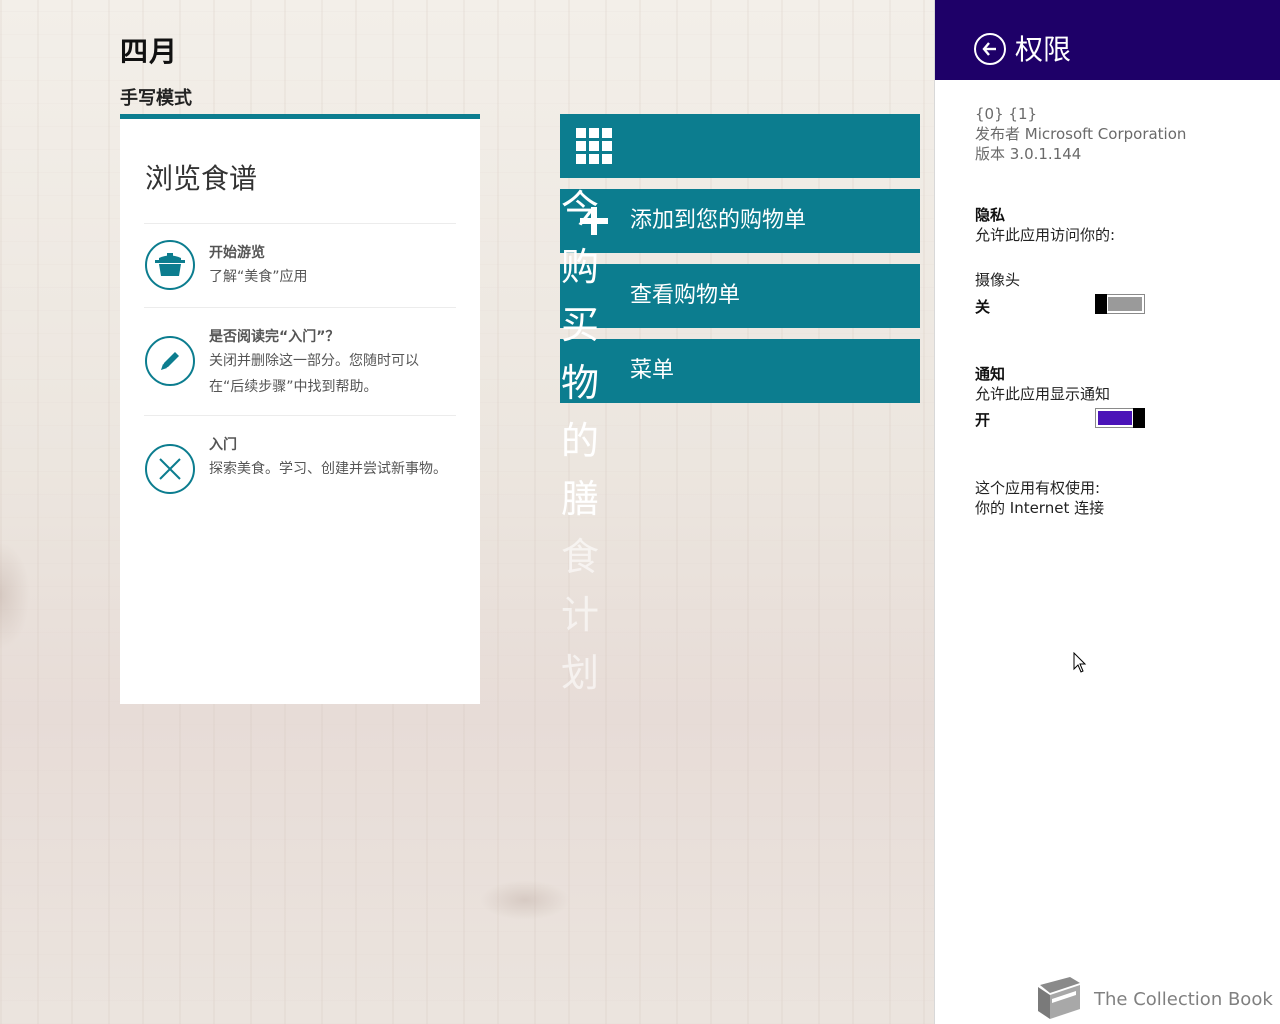  I want to click on add-to-shopping-list-tile: 添加到您的购物单, so click(740, 221).